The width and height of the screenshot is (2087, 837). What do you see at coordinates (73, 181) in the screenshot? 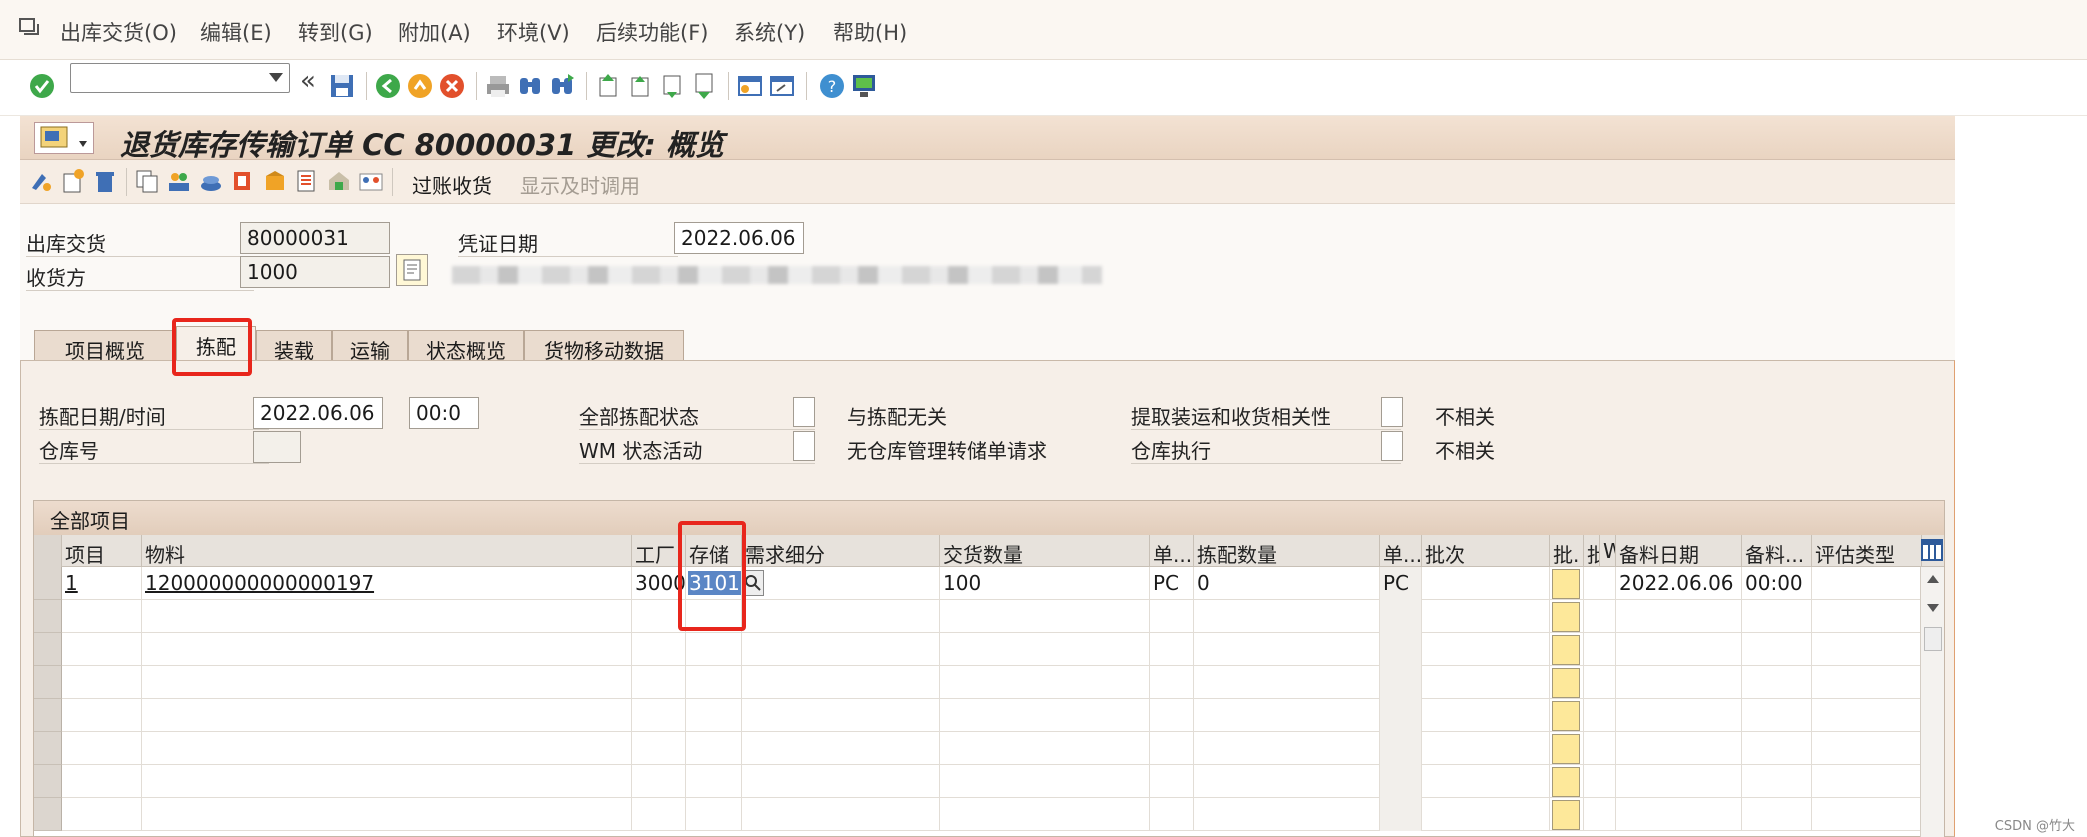
I see `create-icon` at bounding box center [73, 181].